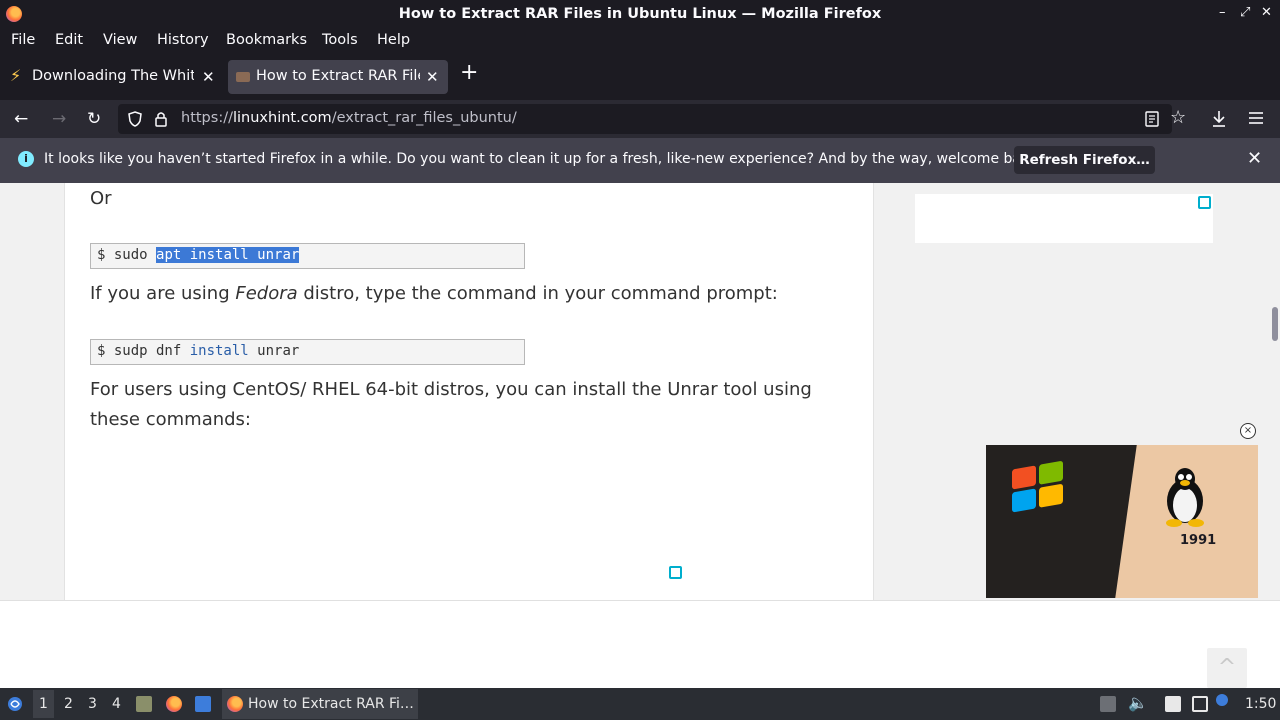 Image resolution: width=1280 pixels, height=720 pixels. I want to click on firefox-task-icon, so click(235, 704).